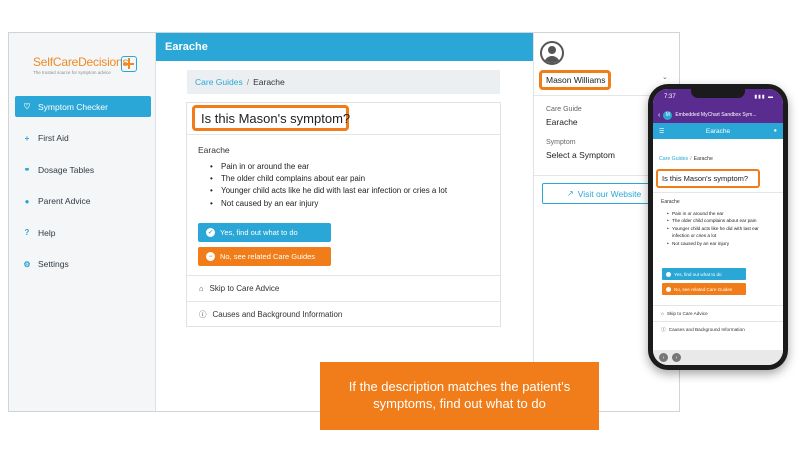 This screenshot has width=800, height=450. What do you see at coordinates (670, 97) in the screenshot?
I see `phone-time: 7:37` at bounding box center [670, 97].